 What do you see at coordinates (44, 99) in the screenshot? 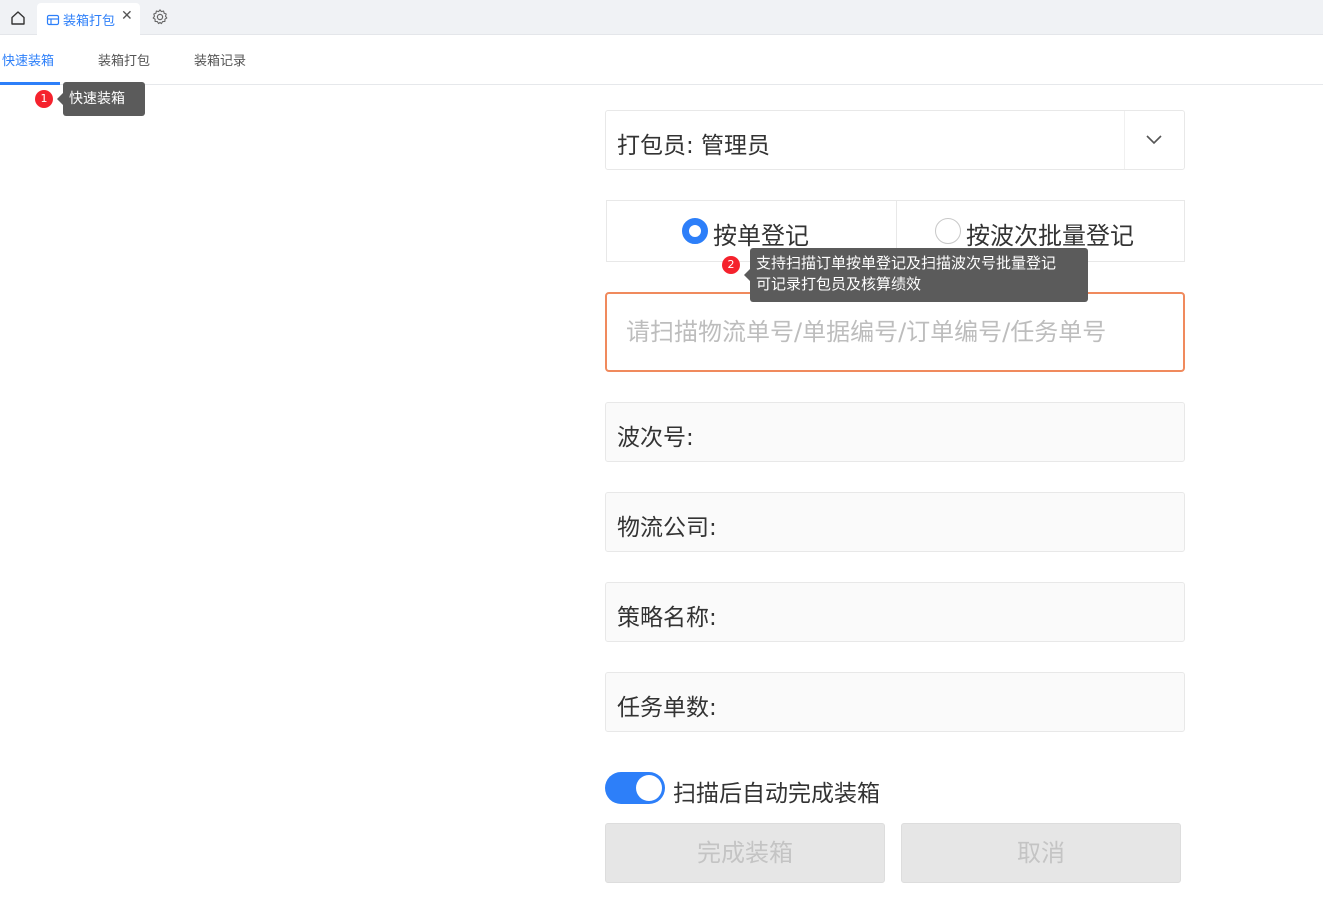
I see `guide-step-badge-1: 1` at bounding box center [44, 99].